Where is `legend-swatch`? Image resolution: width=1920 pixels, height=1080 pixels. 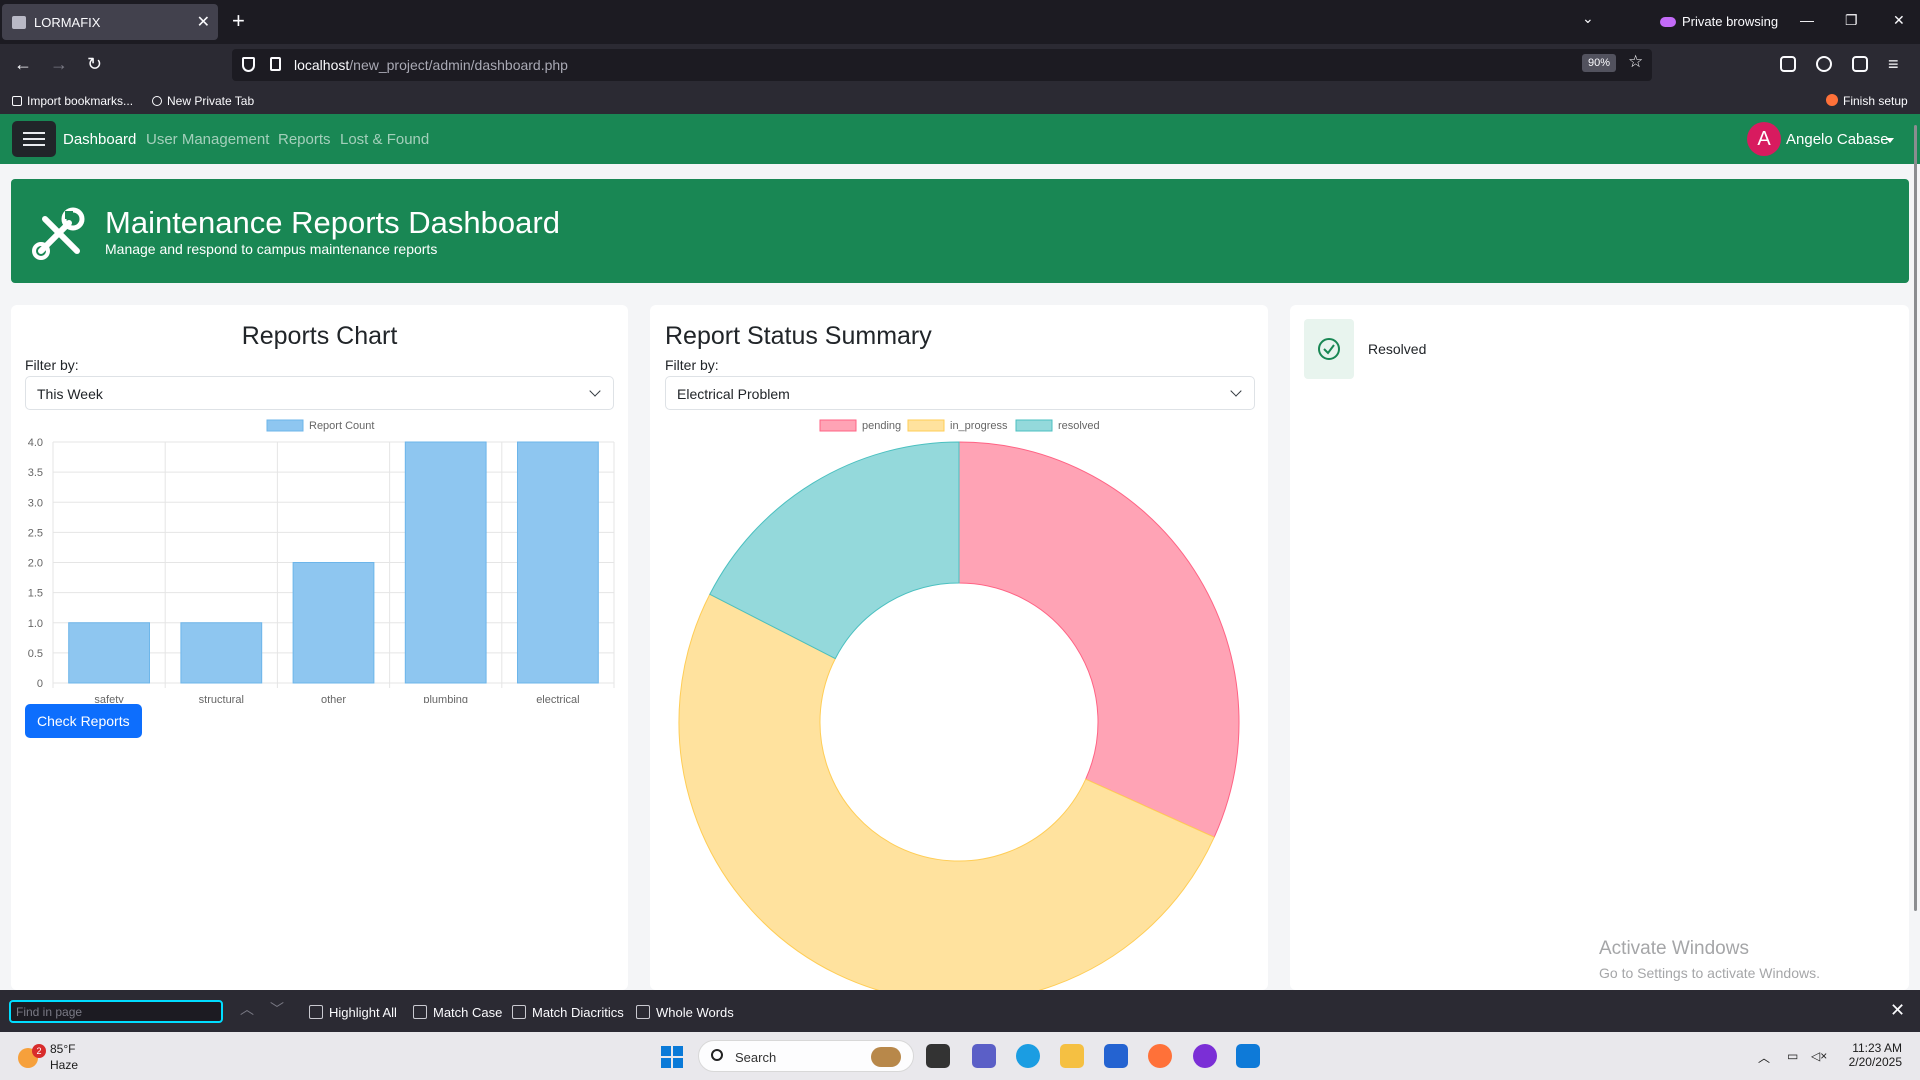
legend-swatch is located at coordinates (926, 425).